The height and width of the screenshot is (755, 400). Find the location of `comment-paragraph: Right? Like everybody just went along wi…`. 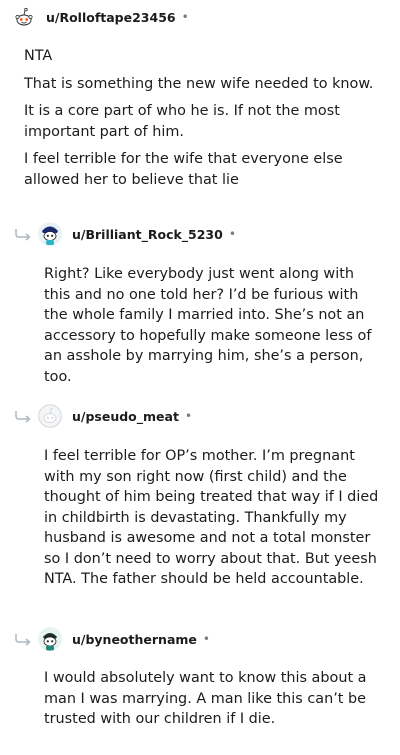

comment-paragraph: Right? Like everybody just went along wi… is located at coordinates (208, 325).